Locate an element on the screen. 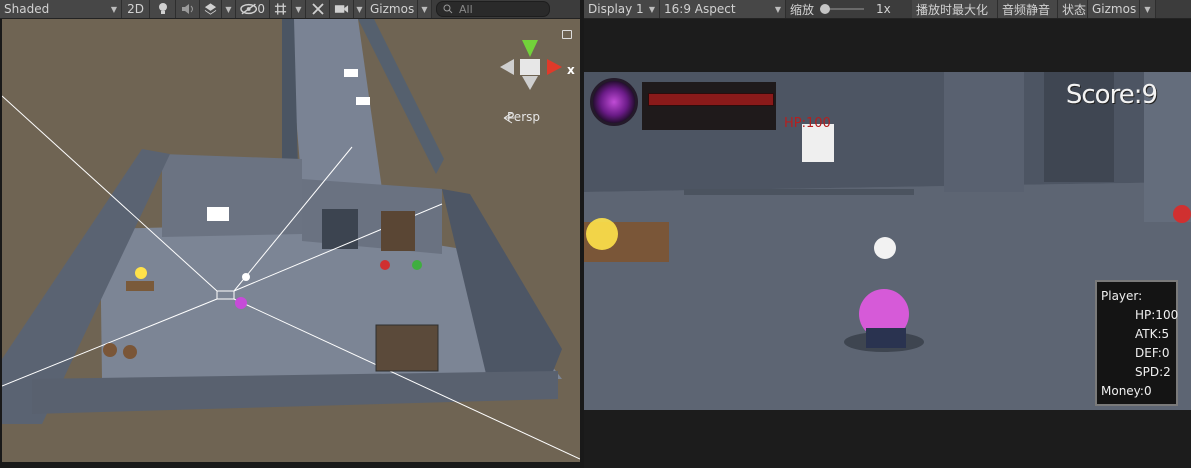  game-gizmos-label: Gizmos is located at coordinates (1114, 9).